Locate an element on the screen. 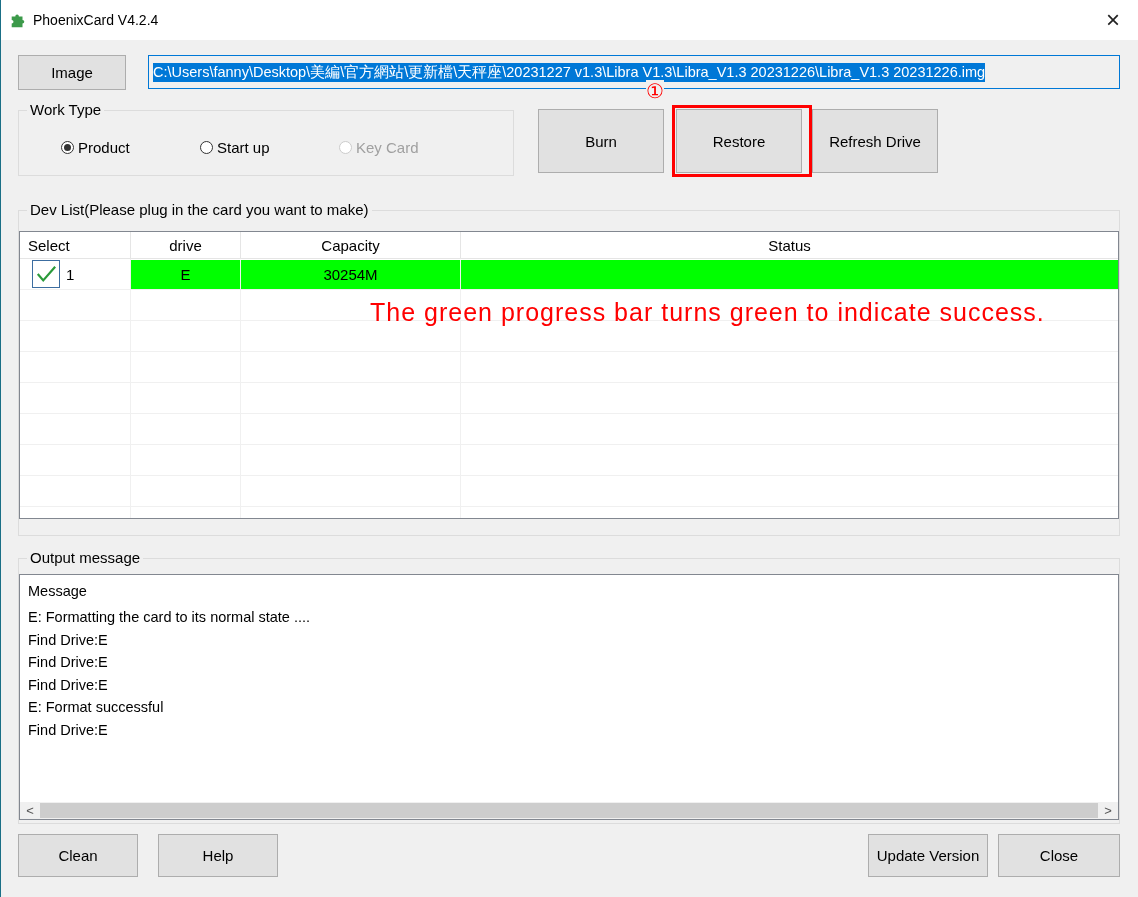  group-title: Dev List(Please plug in the card you want to make) is located at coordinates (199, 210).